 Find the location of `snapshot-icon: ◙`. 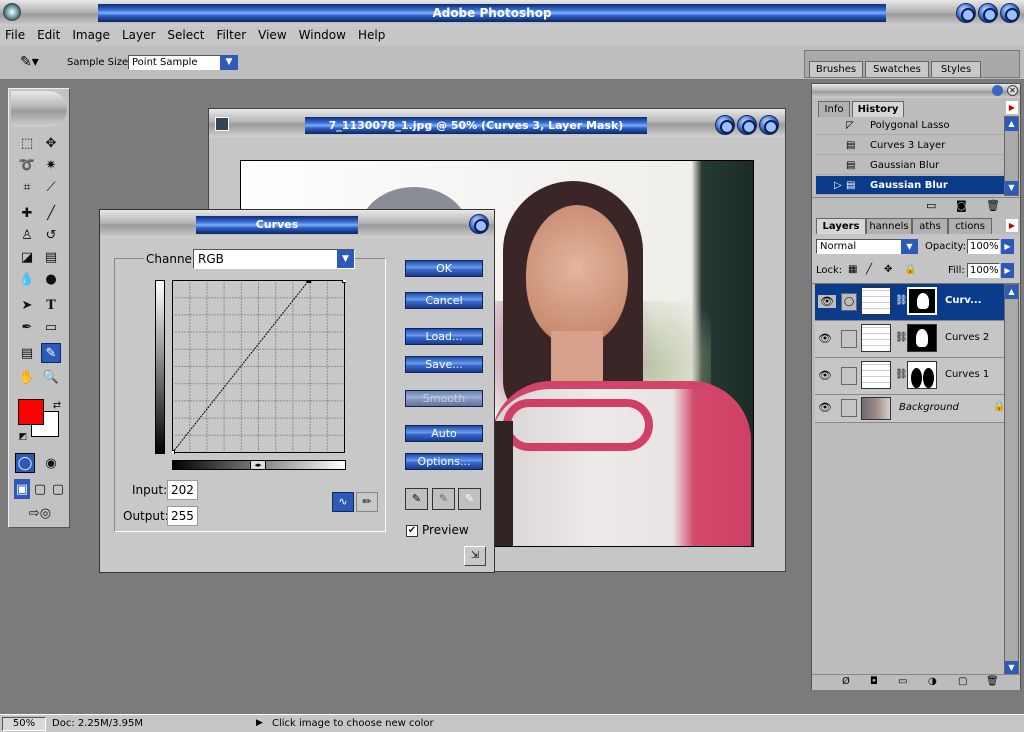

snapshot-icon: ◙ is located at coordinates (961, 205).